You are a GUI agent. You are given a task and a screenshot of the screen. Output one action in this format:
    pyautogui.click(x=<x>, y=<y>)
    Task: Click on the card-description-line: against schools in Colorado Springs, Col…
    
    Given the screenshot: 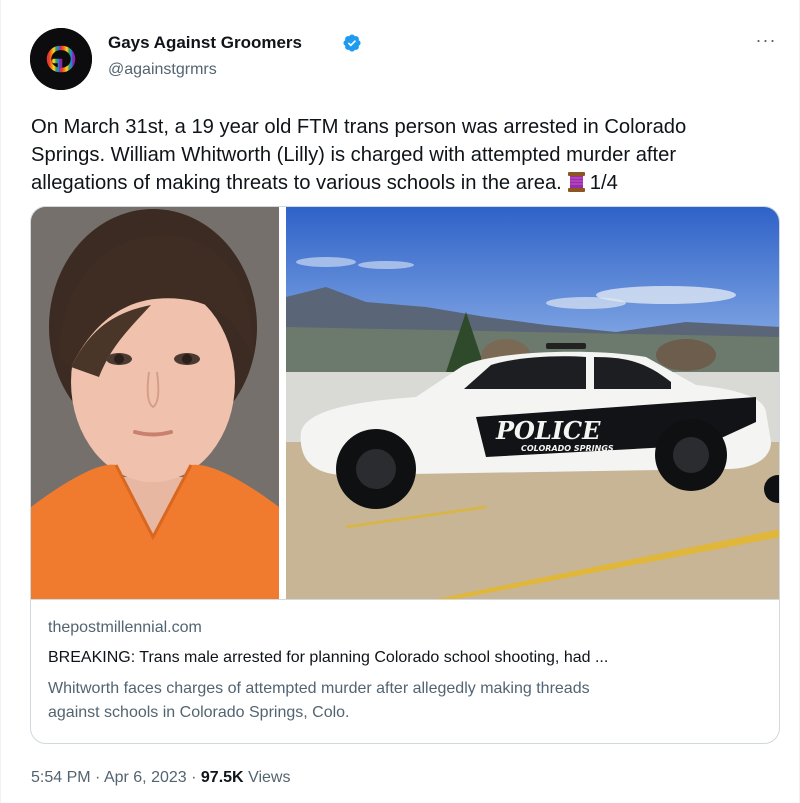 What is the action you would take?
    pyautogui.click(x=199, y=712)
    